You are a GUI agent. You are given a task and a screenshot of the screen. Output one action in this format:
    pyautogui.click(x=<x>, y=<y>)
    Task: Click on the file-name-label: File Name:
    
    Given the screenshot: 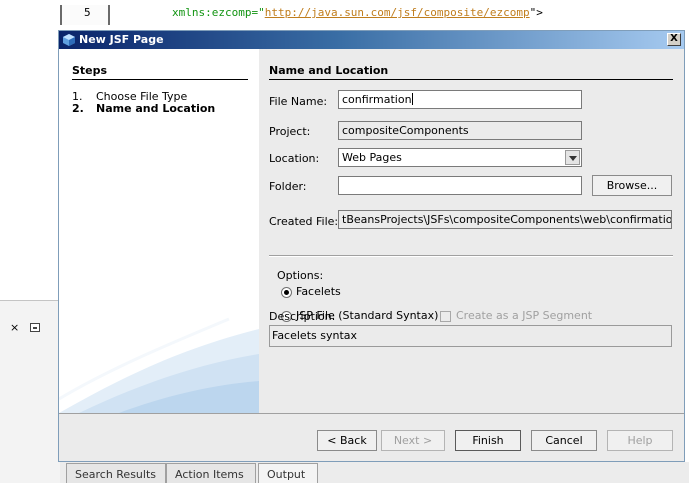 What is the action you would take?
    pyautogui.click(x=298, y=101)
    